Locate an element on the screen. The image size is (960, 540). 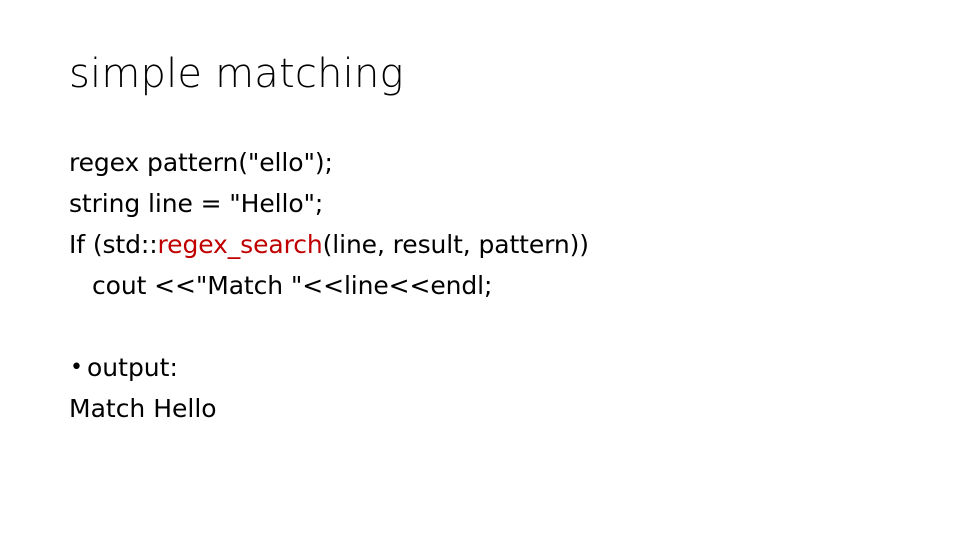
output-text: Match Hello is located at coordinates (143, 408).